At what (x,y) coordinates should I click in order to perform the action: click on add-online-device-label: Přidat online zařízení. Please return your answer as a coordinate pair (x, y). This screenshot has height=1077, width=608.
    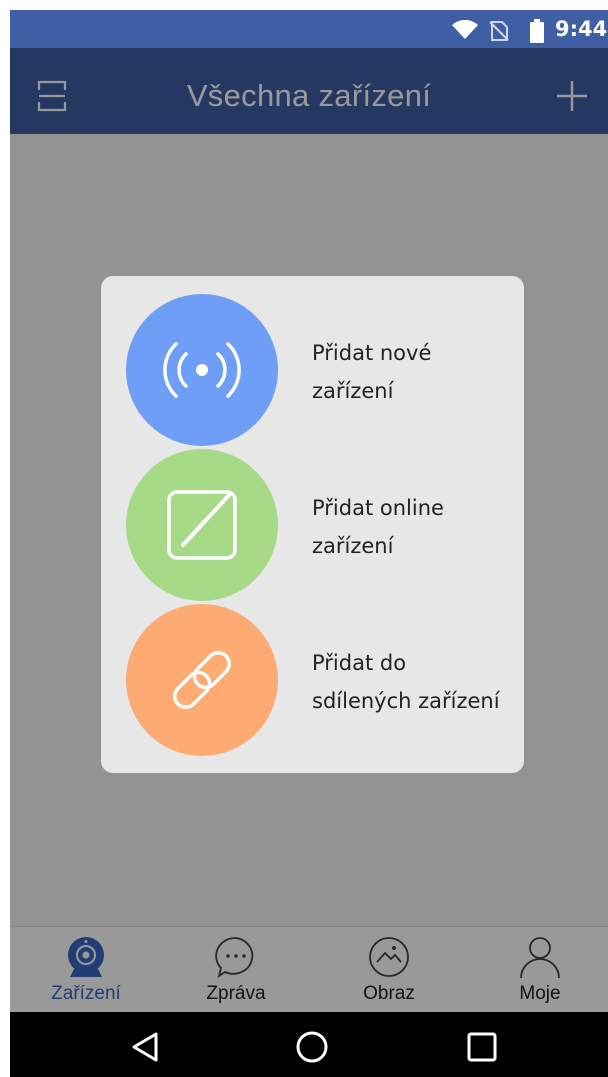
    Looking at the image, I should click on (412, 527).